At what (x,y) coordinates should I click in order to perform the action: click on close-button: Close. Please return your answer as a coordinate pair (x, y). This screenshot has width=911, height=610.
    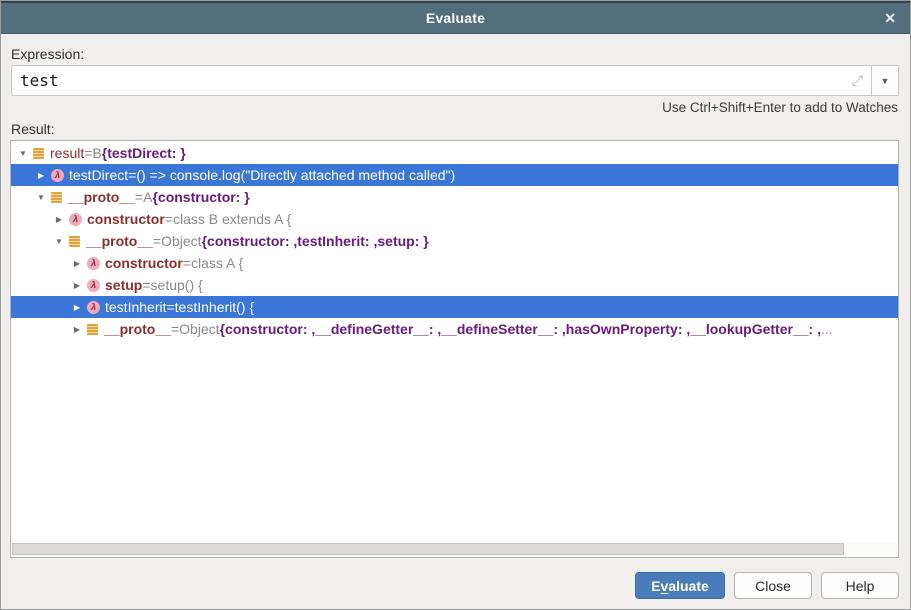
    Looking at the image, I should click on (773, 585).